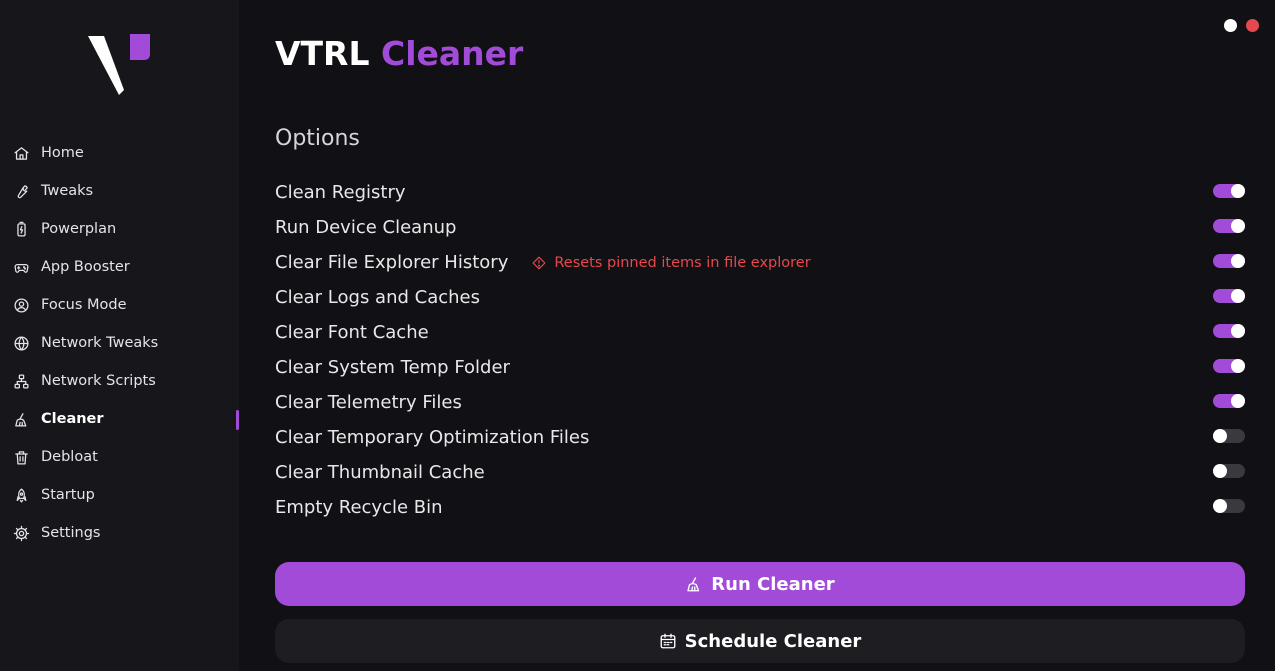  Describe the element at coordinates (340, 192) in the screenshot. I see `option-label: Clean Registry` at that location.